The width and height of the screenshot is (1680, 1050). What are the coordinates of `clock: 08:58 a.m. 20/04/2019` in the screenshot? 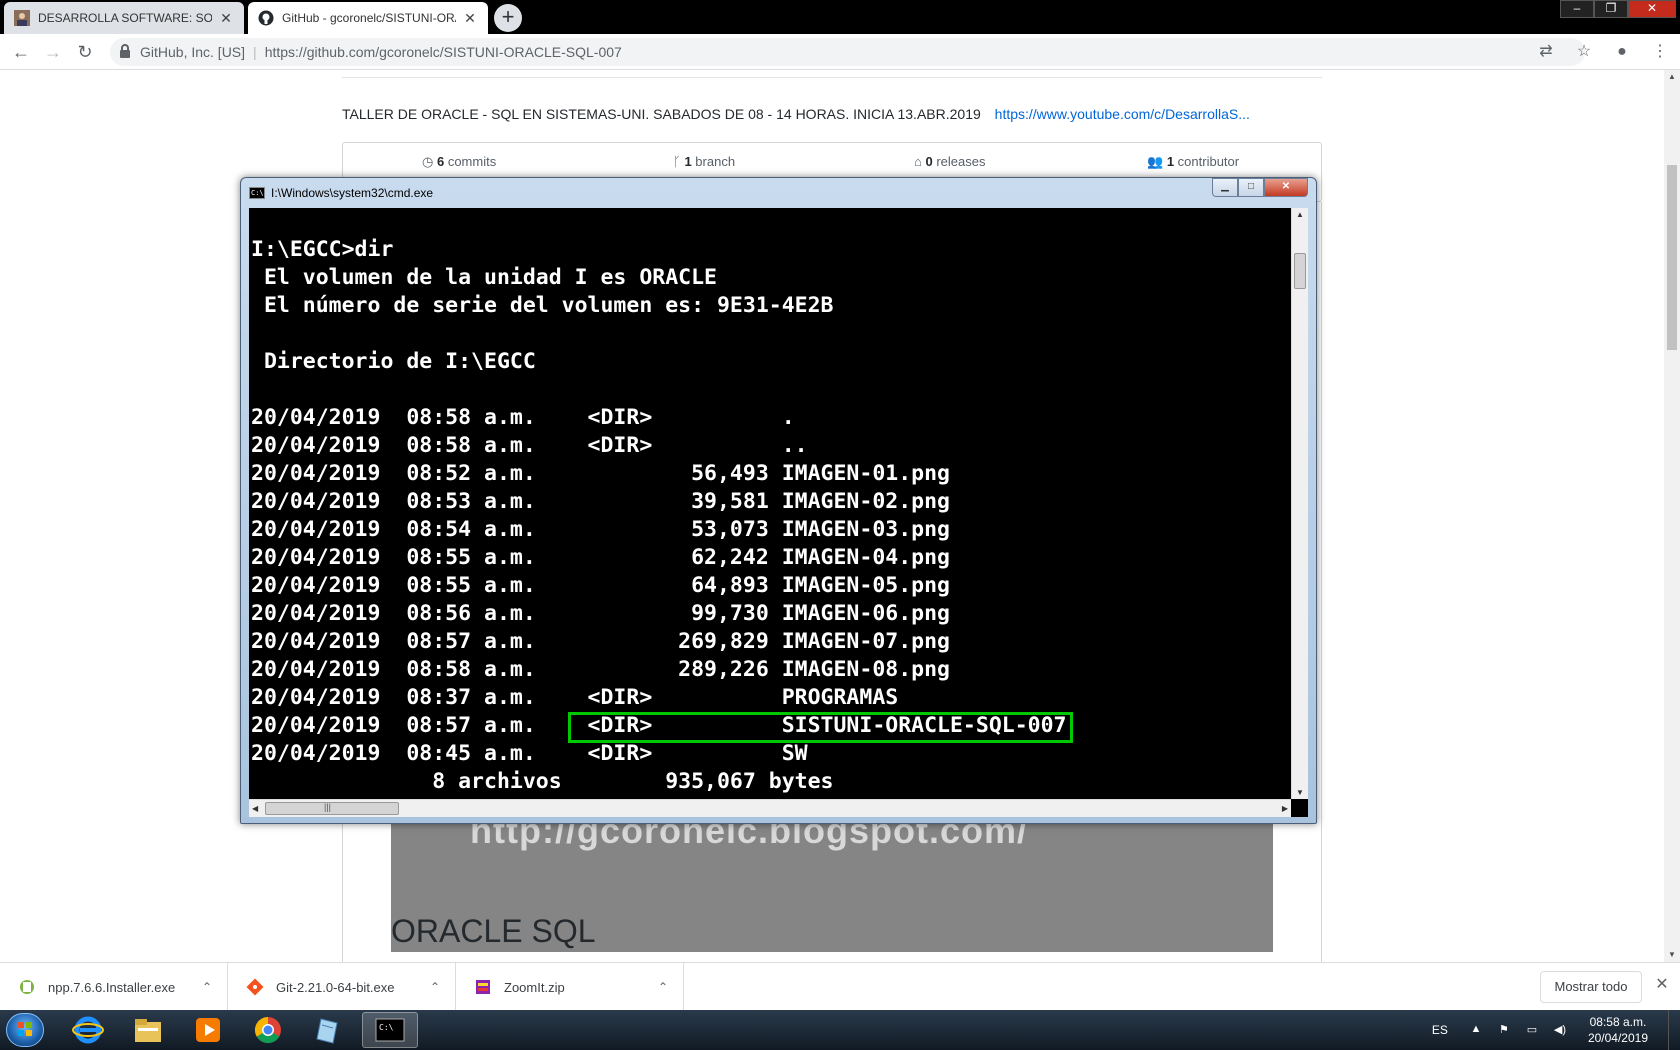 It's located at (1618, 1030).